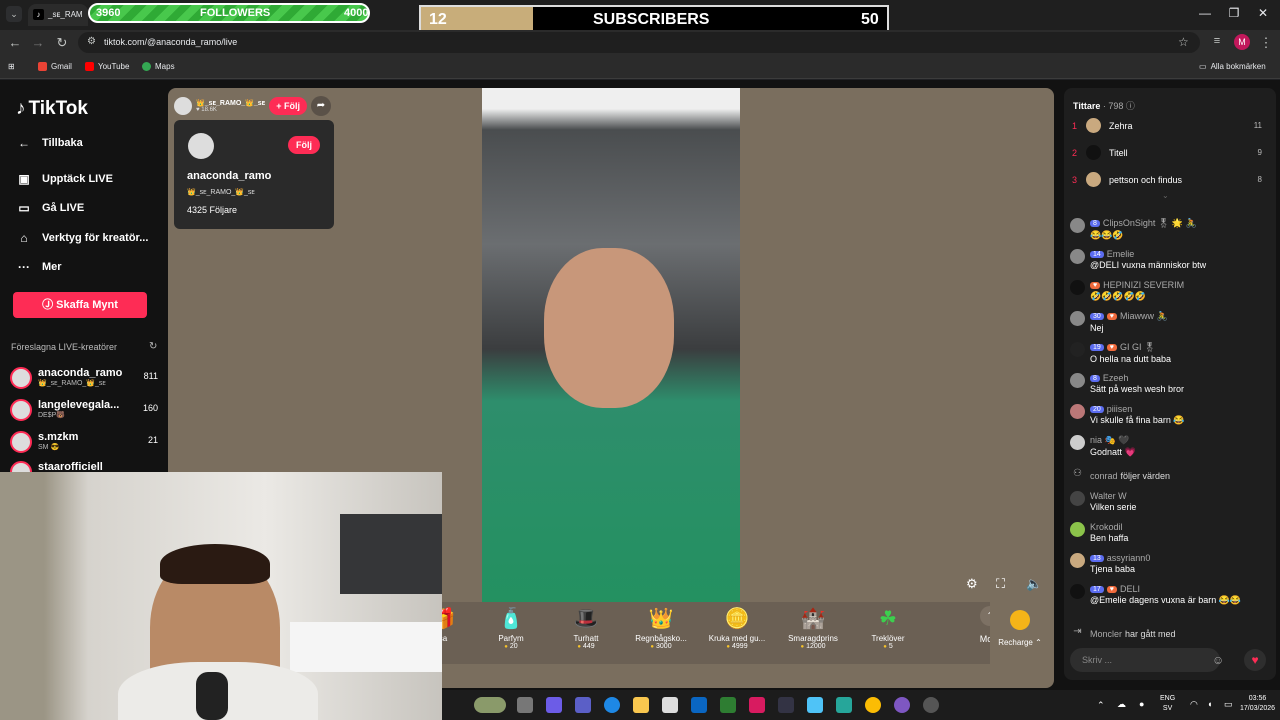 The image size is (1280, 720). Describe the element at coordinates (64, 179) in the screenshot. I see `nav-discover-live: ▣ Upptäck LIVE` at that location.